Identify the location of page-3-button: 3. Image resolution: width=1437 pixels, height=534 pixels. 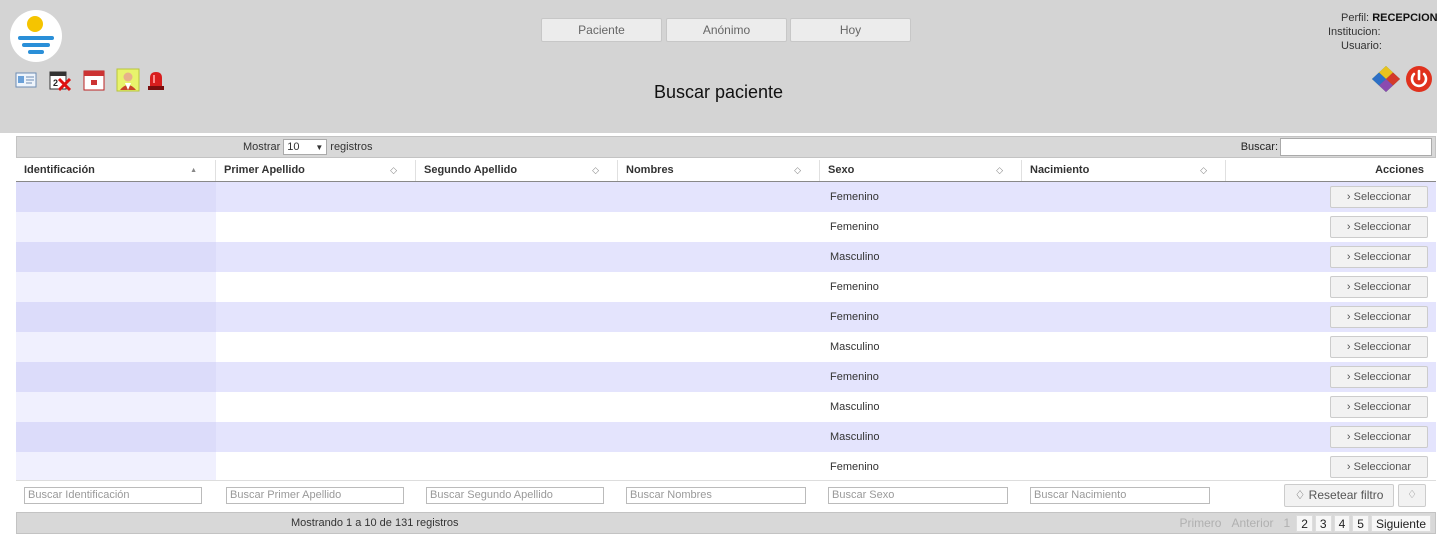
(1323, 523).